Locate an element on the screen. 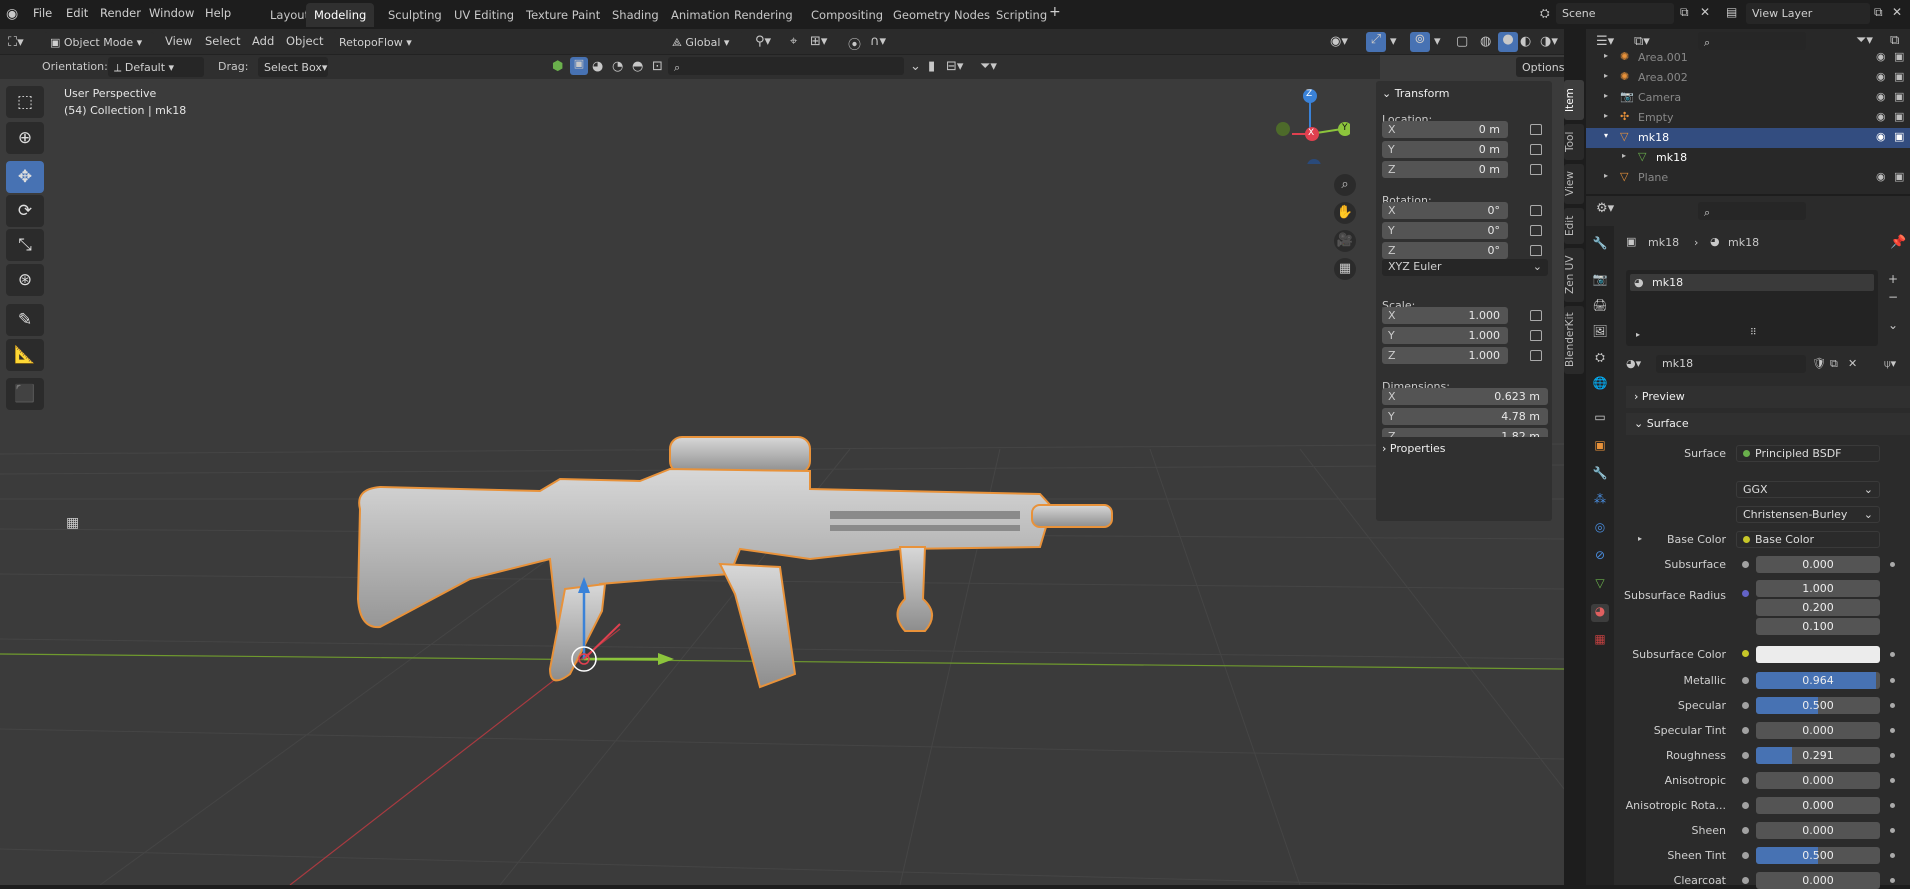 This screenshot has height=889, width=1910. particles-properties-icon: ⁂ is located at coordinates (1600, 501).